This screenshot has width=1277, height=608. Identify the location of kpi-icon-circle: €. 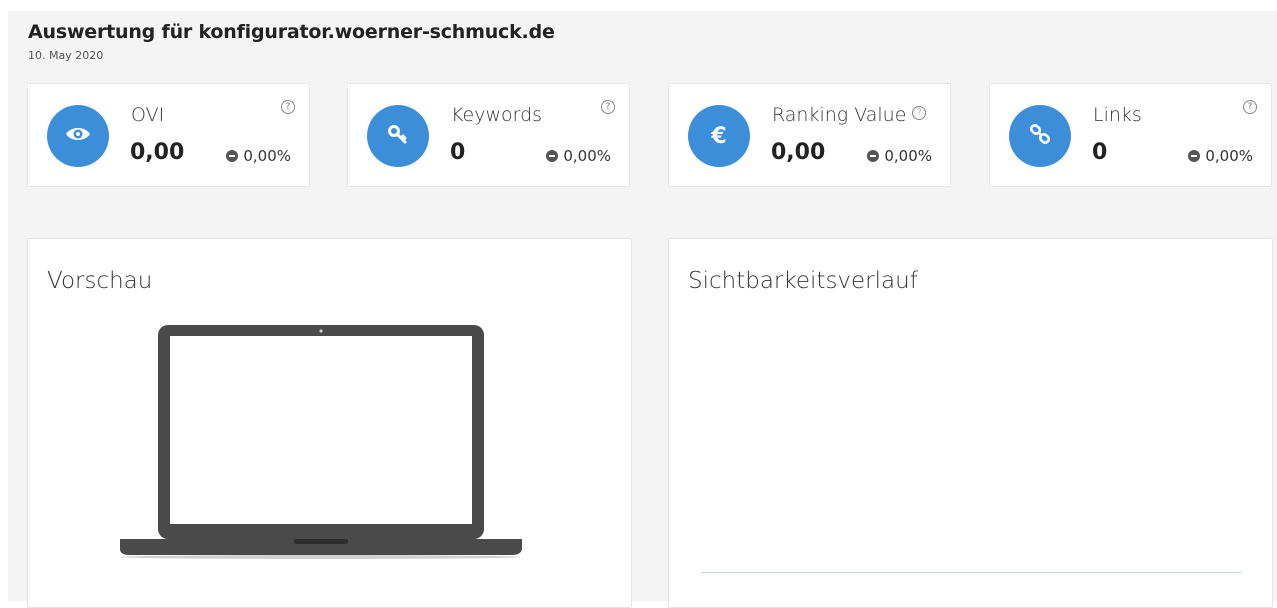
(719, 136).